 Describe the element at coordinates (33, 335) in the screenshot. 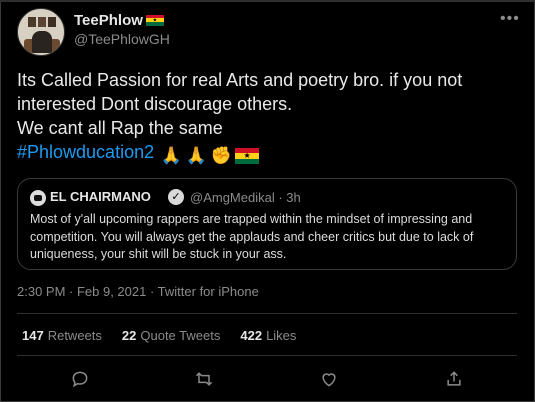

I see `retweets-count: 147` at that location.